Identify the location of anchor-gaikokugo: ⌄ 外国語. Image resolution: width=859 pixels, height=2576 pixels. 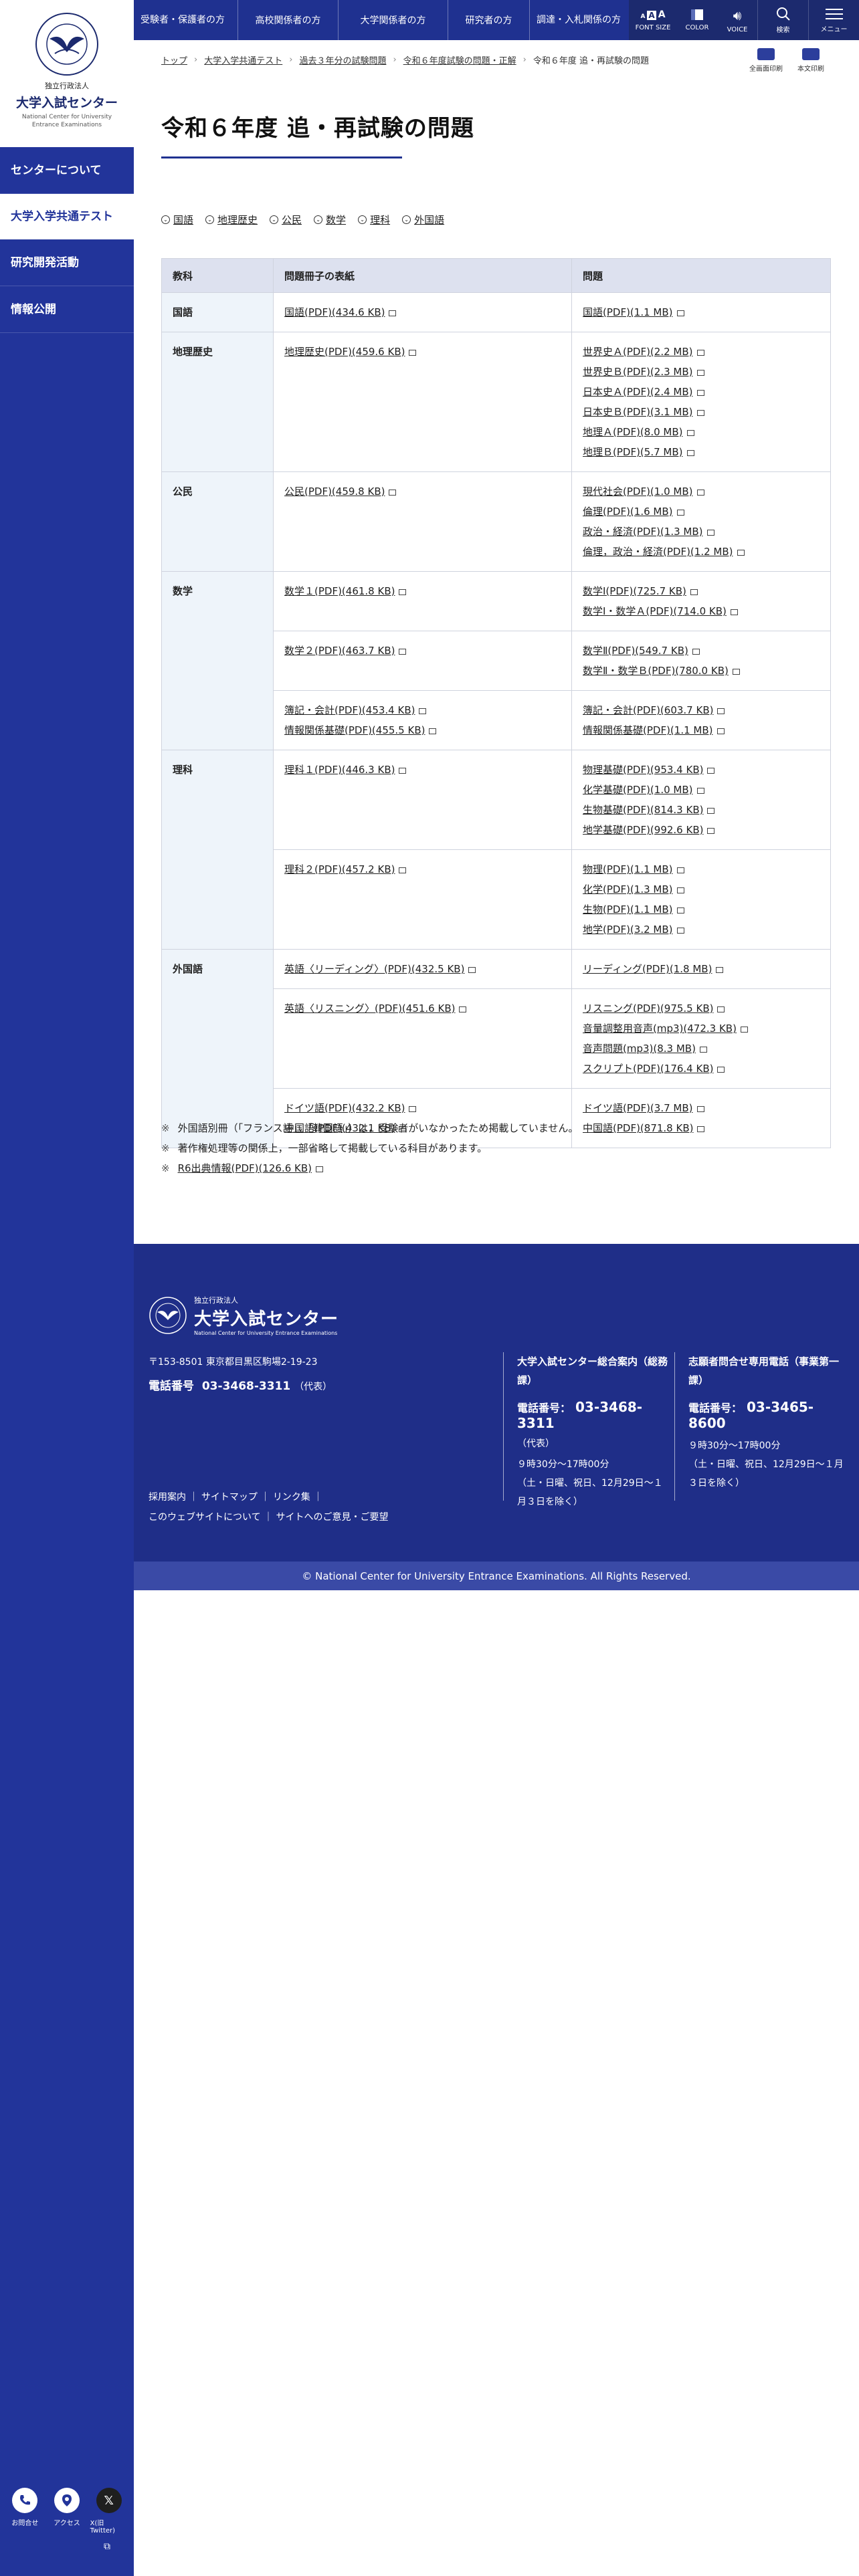
(423, 220).